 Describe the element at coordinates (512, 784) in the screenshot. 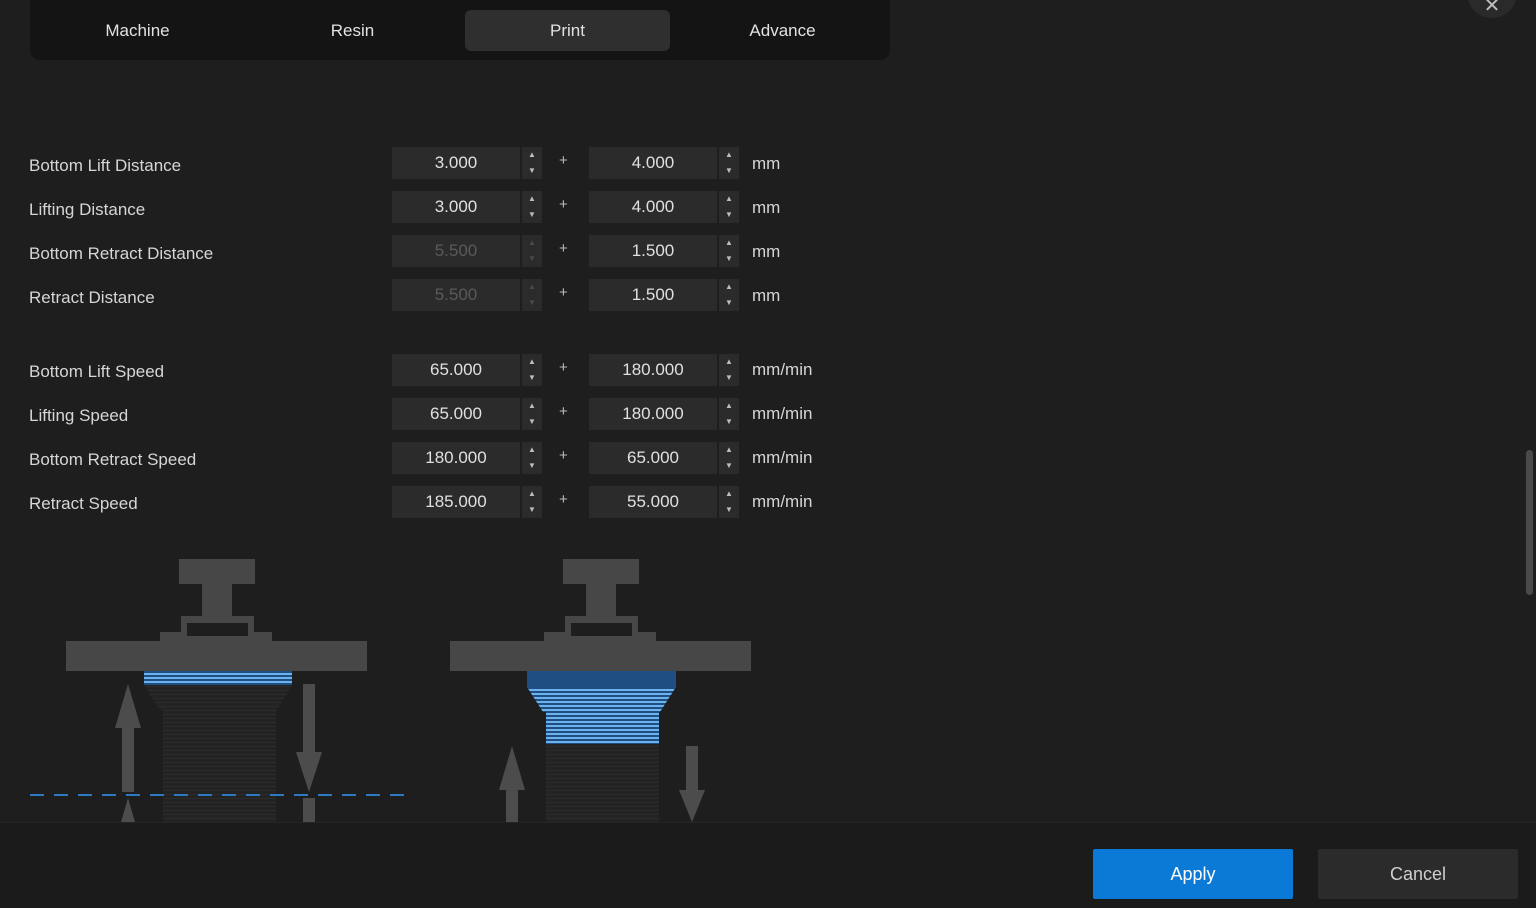

I see `right-lift-arrow-up-icon` at that location.